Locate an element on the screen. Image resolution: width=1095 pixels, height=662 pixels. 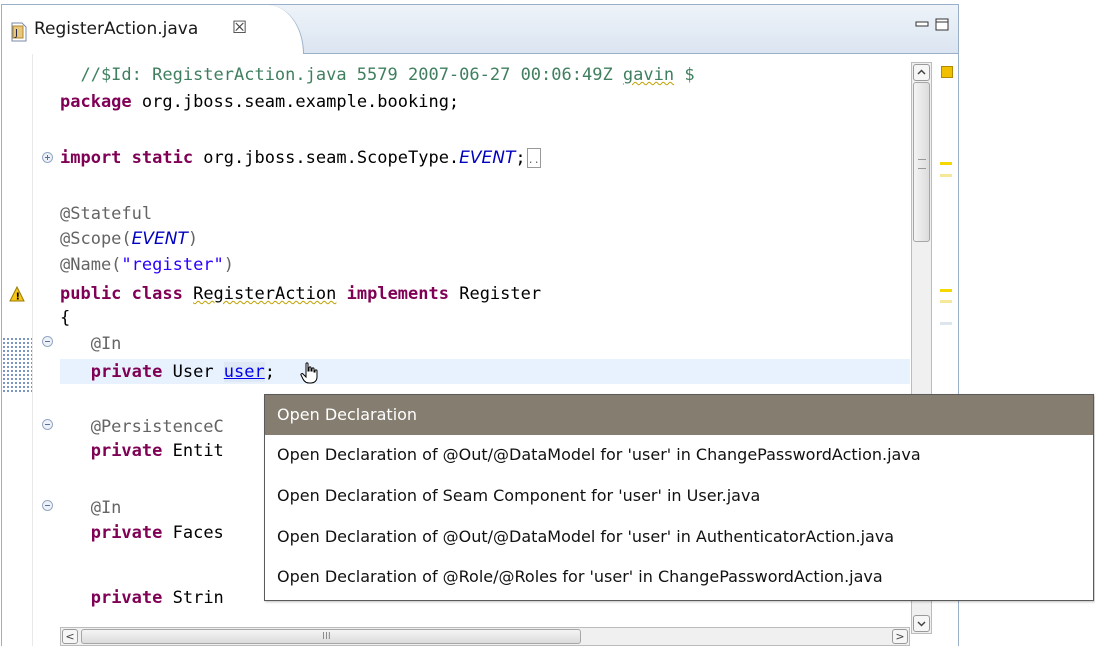
popup-item-open-declaration: Open Declaration is located at coordinates (679, 415).